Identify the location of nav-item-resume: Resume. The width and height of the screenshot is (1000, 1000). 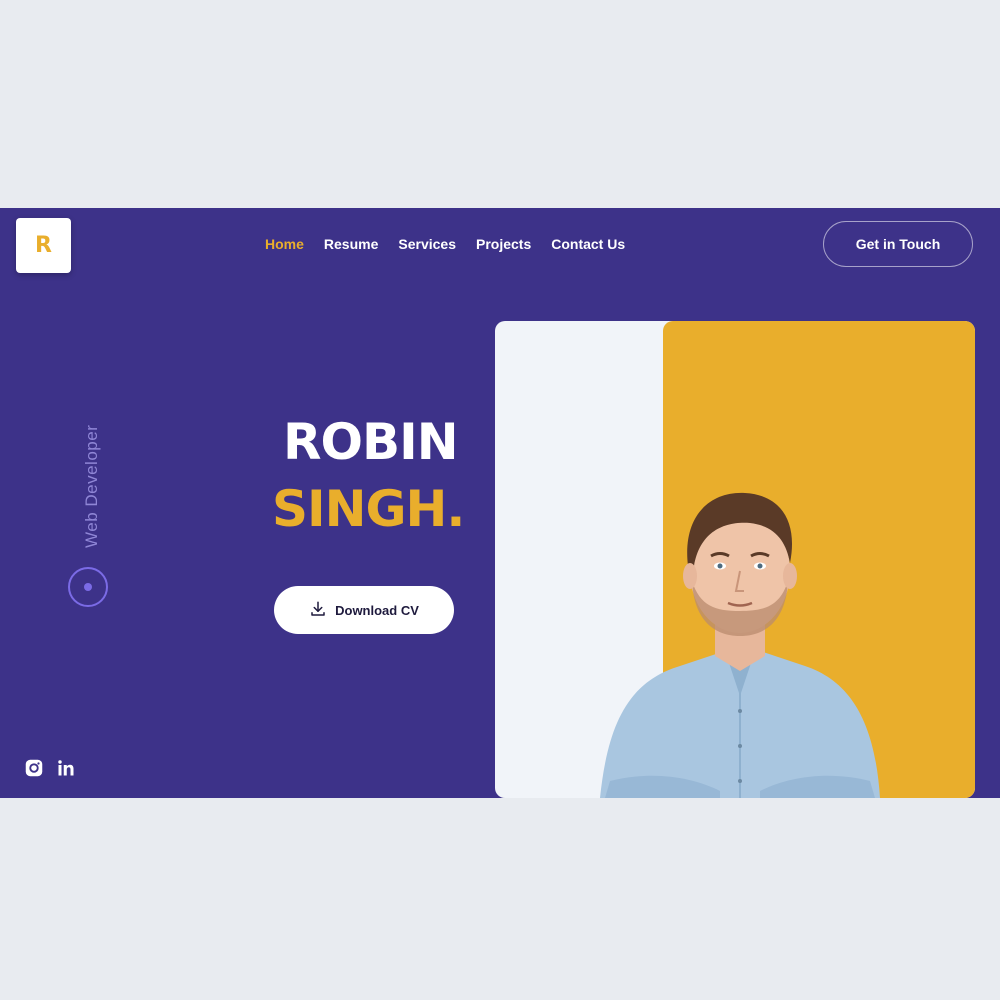
(351, 244).